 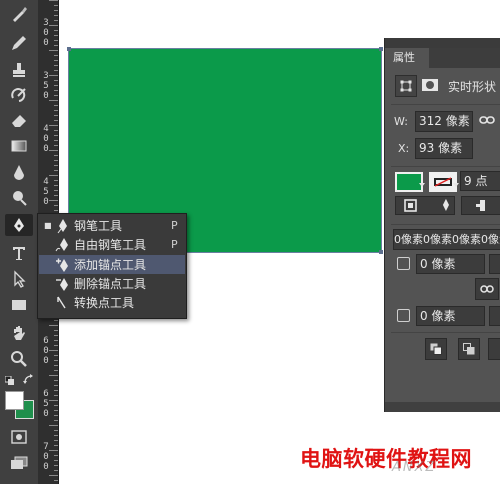 What do you see at coordinates (19, 253) in the screenshot?
I see `type-tool` at bounding box center [19, 253].